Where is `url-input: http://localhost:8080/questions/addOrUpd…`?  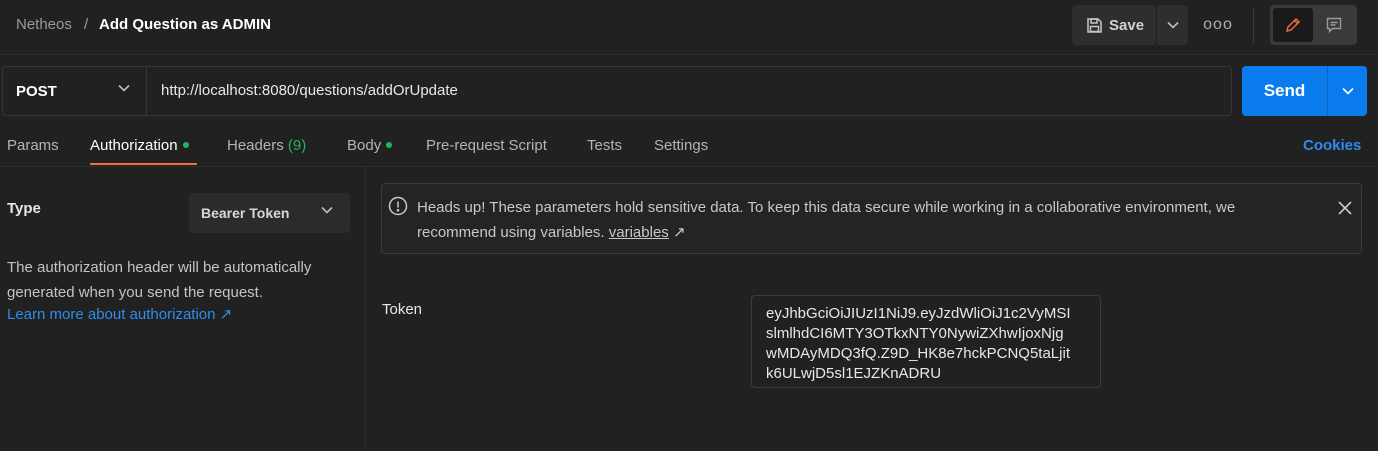 url-input: http://localhost:8080/questions/addOrUpd… is located at coordinates (309, 90).